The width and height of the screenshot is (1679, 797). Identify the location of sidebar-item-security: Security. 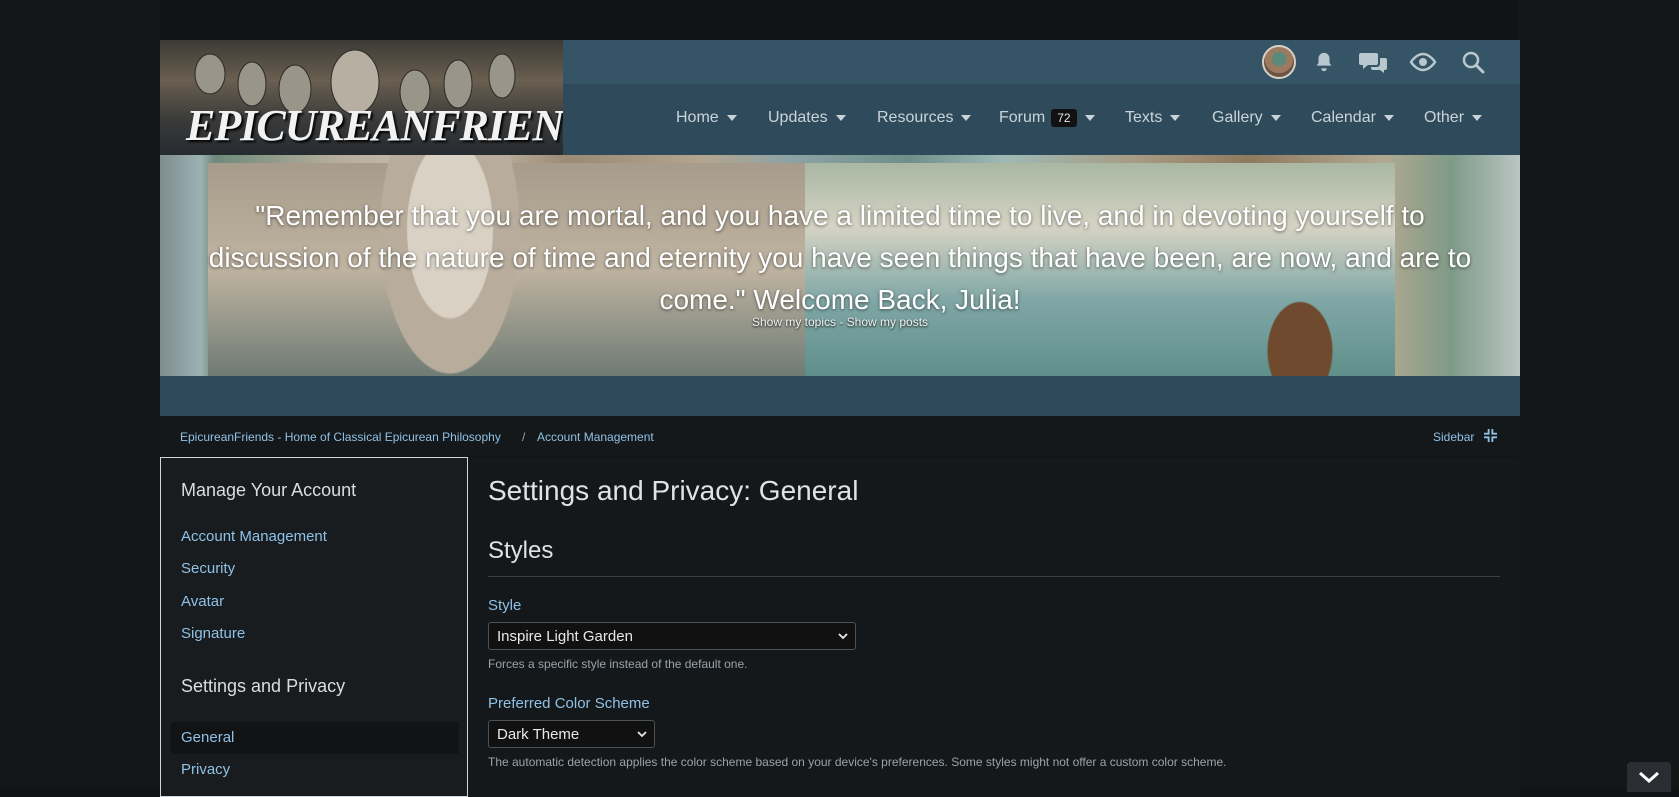
(208, 568).